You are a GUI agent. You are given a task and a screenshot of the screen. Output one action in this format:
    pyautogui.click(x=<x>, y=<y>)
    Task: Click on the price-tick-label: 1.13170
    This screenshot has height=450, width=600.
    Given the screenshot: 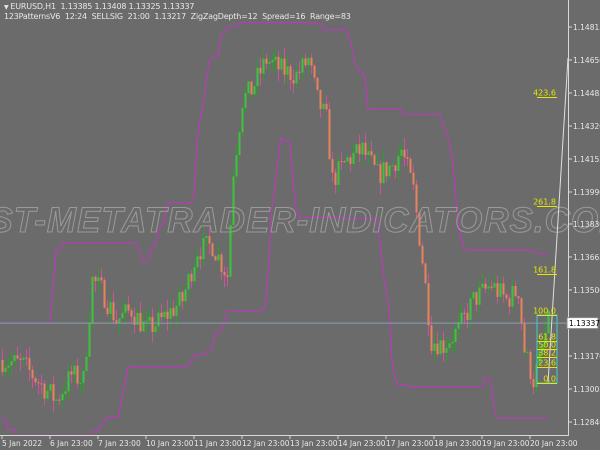 What is the action you would take?
    pyautogui.click(x=586, y=356)
    